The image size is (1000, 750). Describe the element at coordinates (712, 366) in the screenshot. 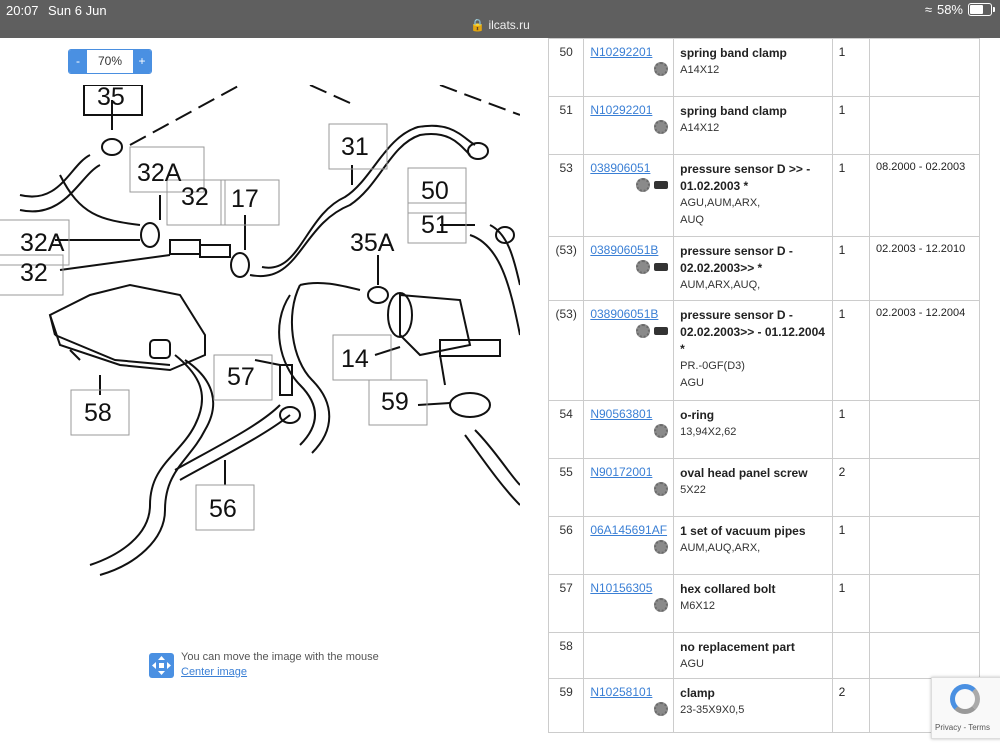

I see `part-note: PR.-0GF(D3)` at that location.